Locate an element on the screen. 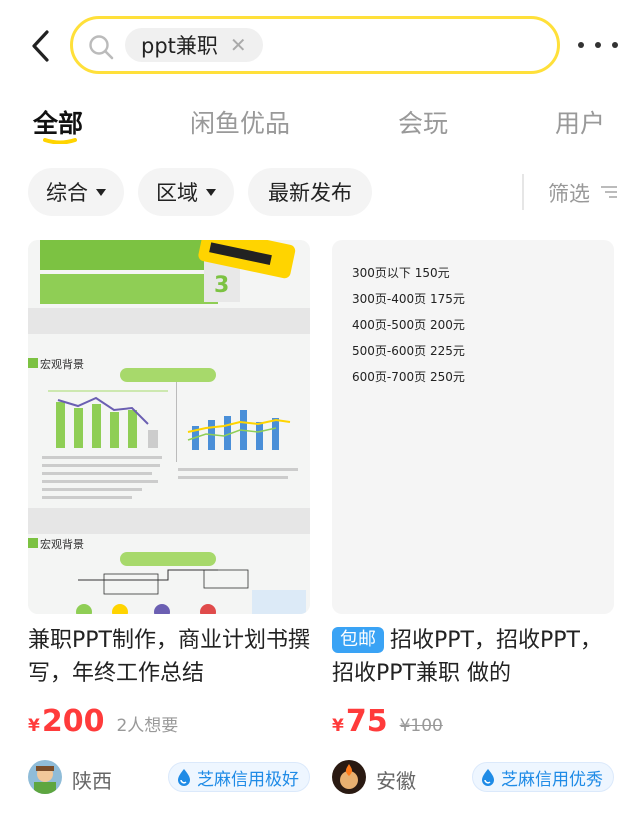 Image resolution: width=640 pixels, height=824 pixels. price-row: ¥75 ¥100 is located at coordinates (387, 724).